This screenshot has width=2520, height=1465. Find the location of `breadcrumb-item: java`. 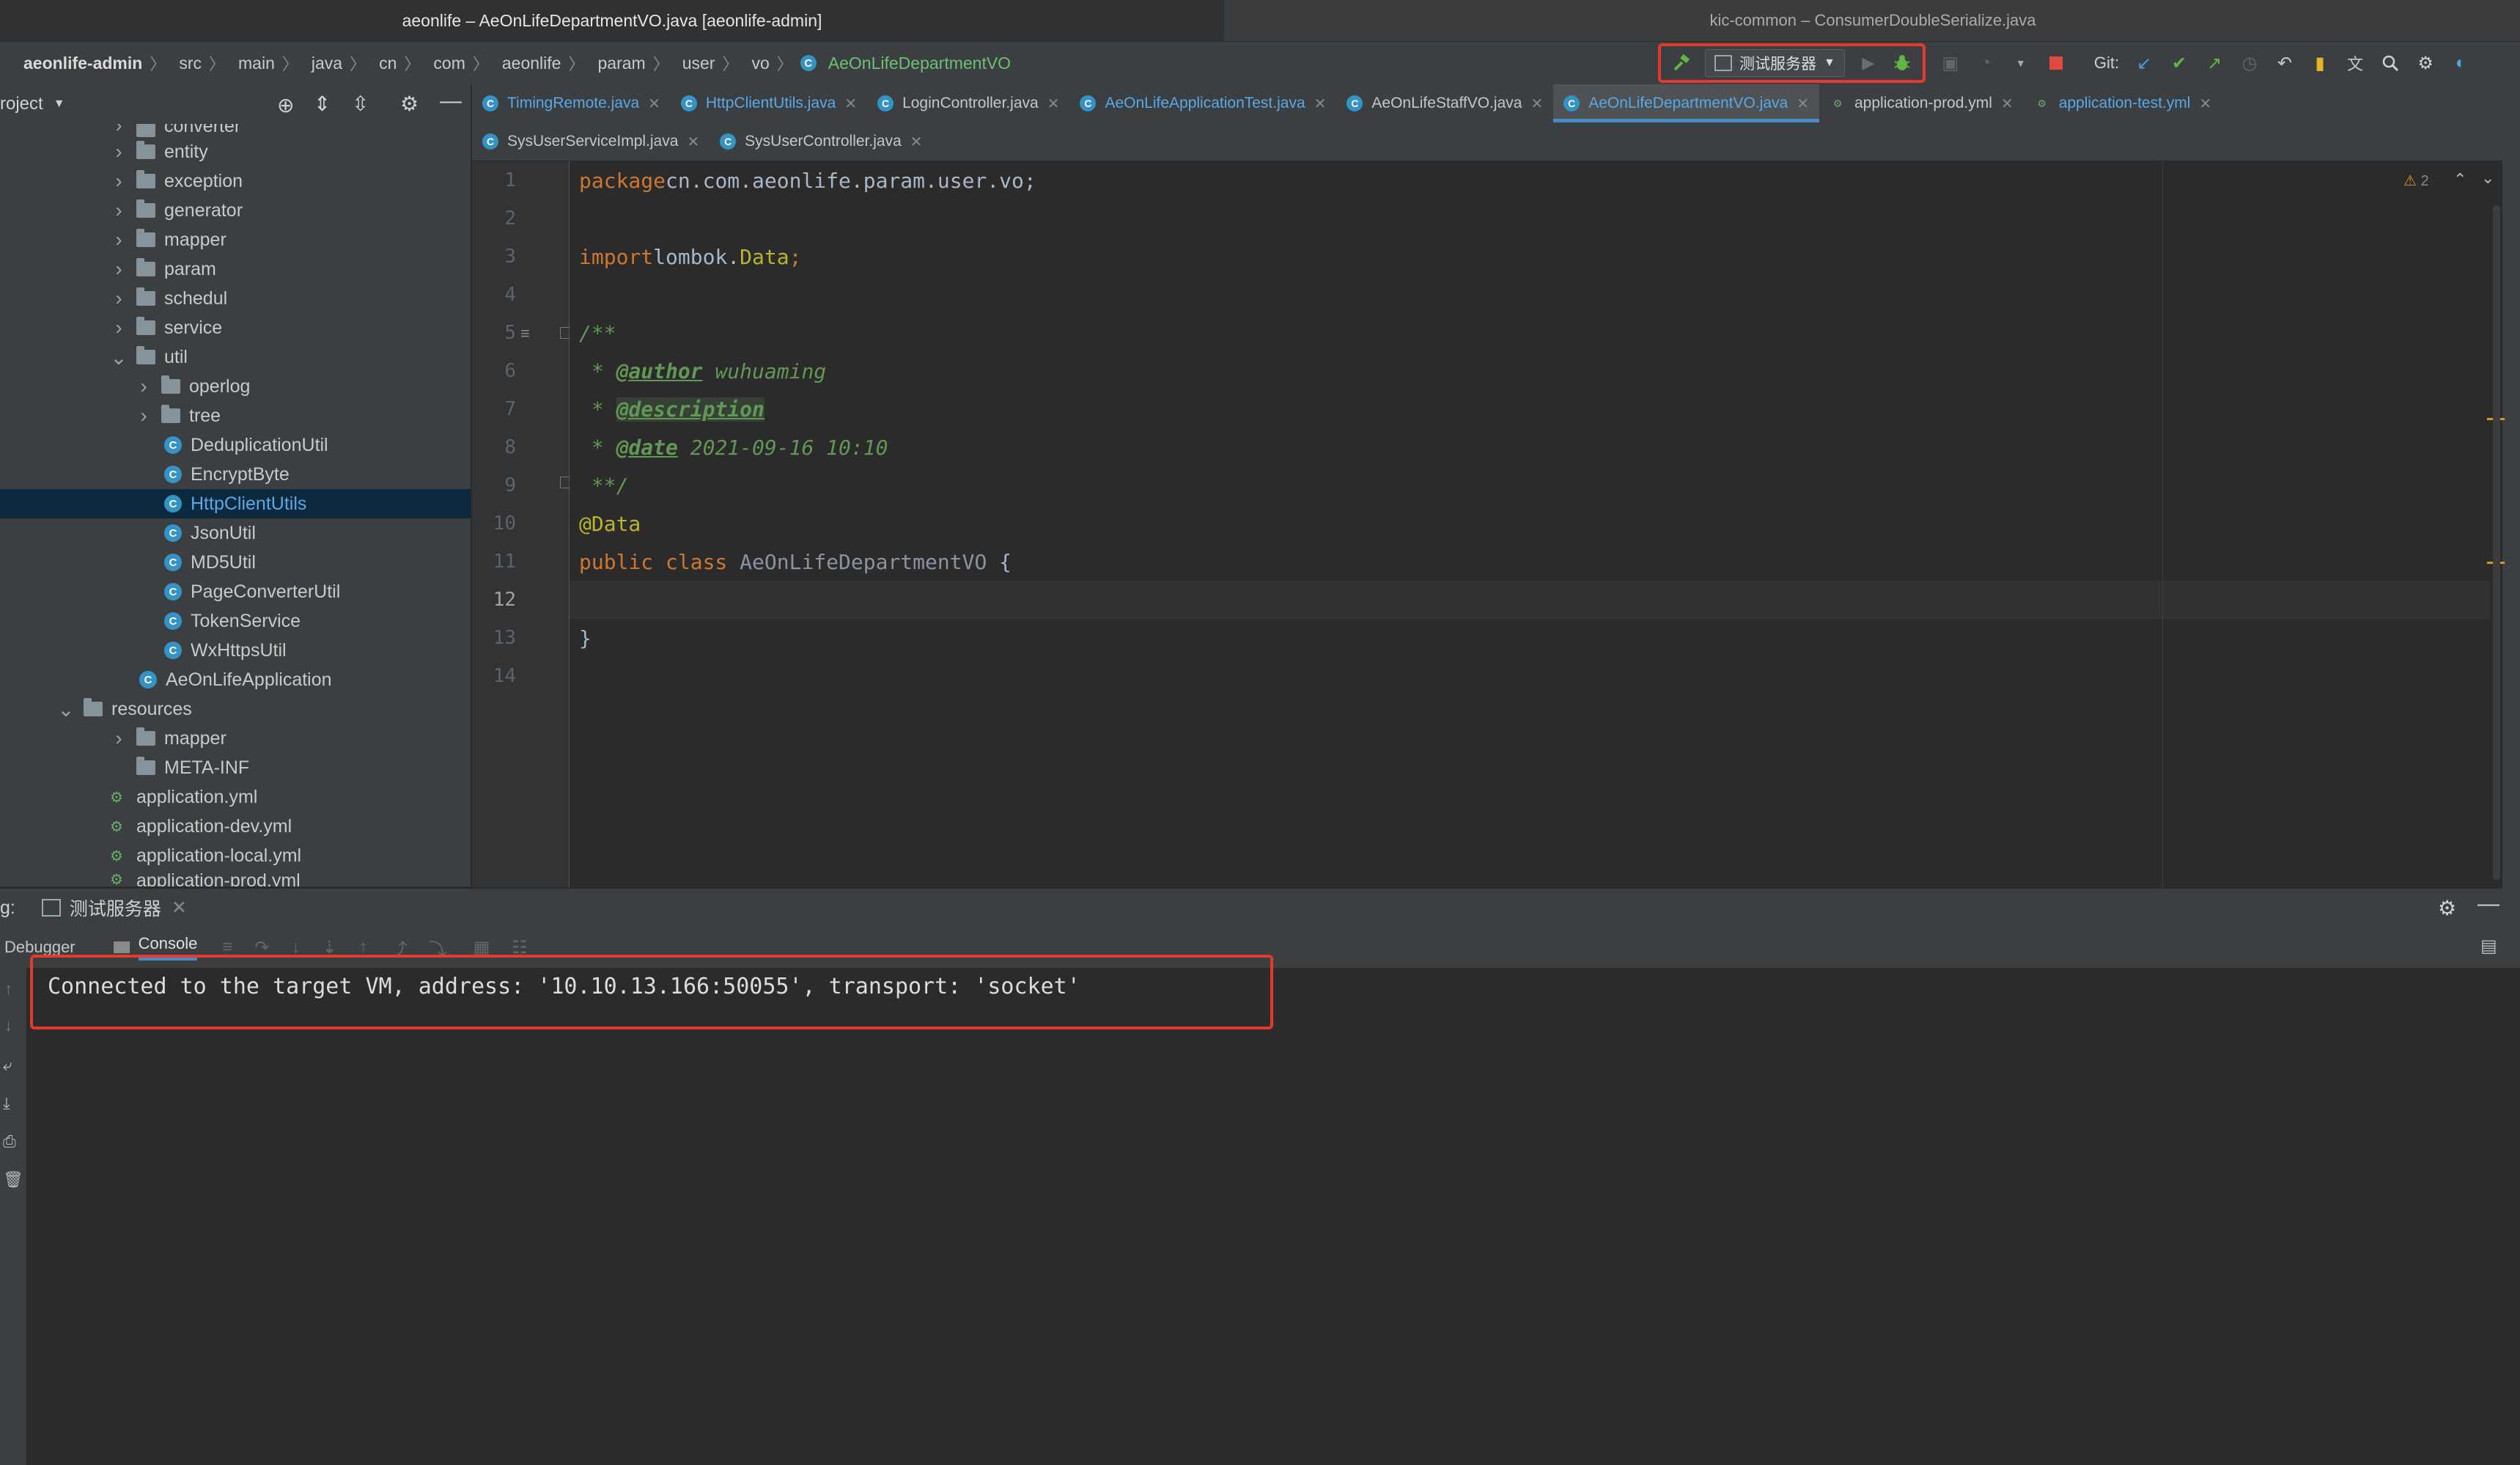

breadcrumb-item: java is located at coordinates (324, 63).